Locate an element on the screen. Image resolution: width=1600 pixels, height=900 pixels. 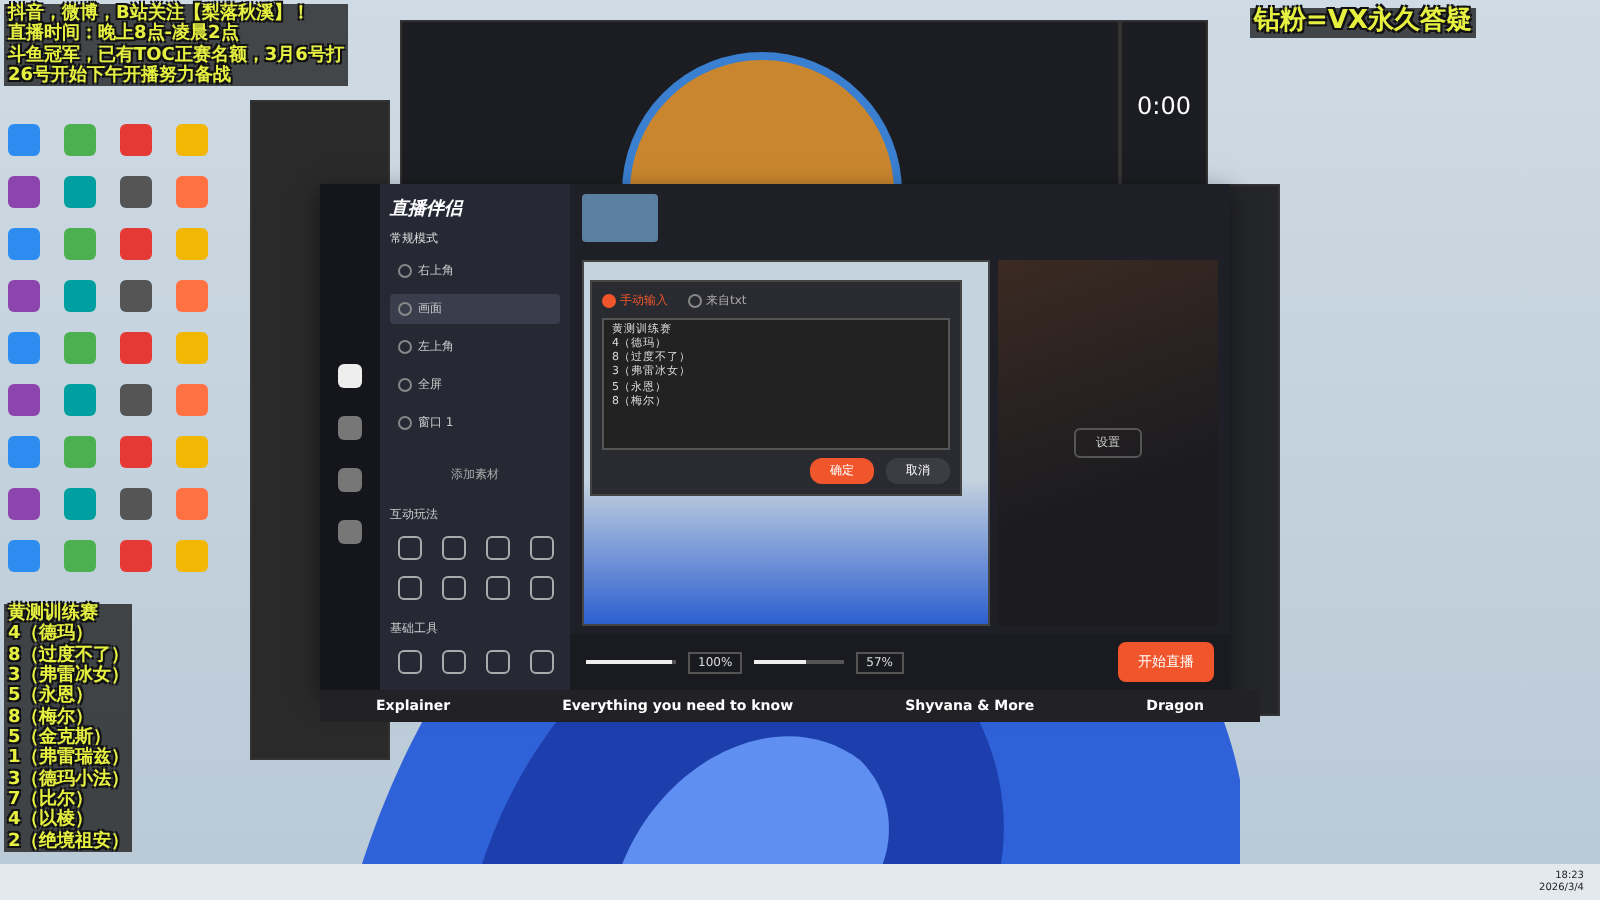
nav-icon is located at coordinates (350, 376).